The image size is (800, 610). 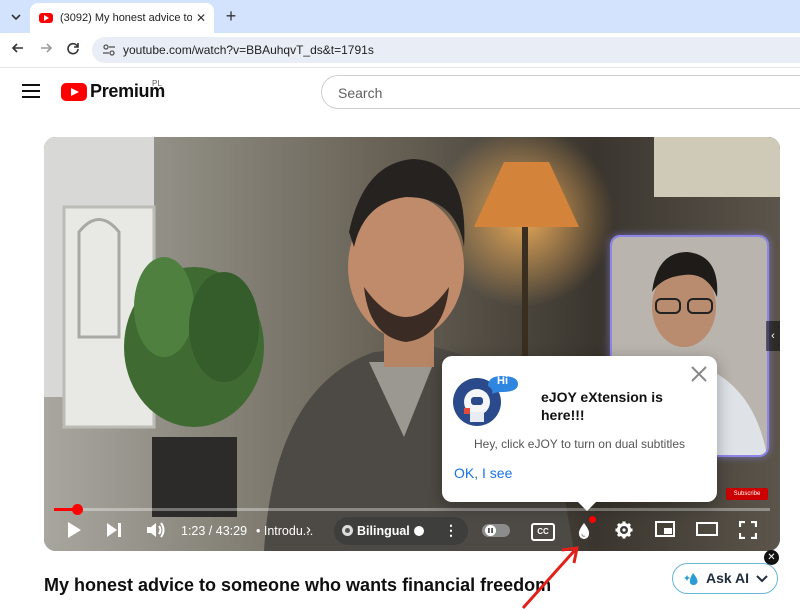 I want to click on popup-title: eJOY eXtension is here!!!, so click(x=602, y=406).